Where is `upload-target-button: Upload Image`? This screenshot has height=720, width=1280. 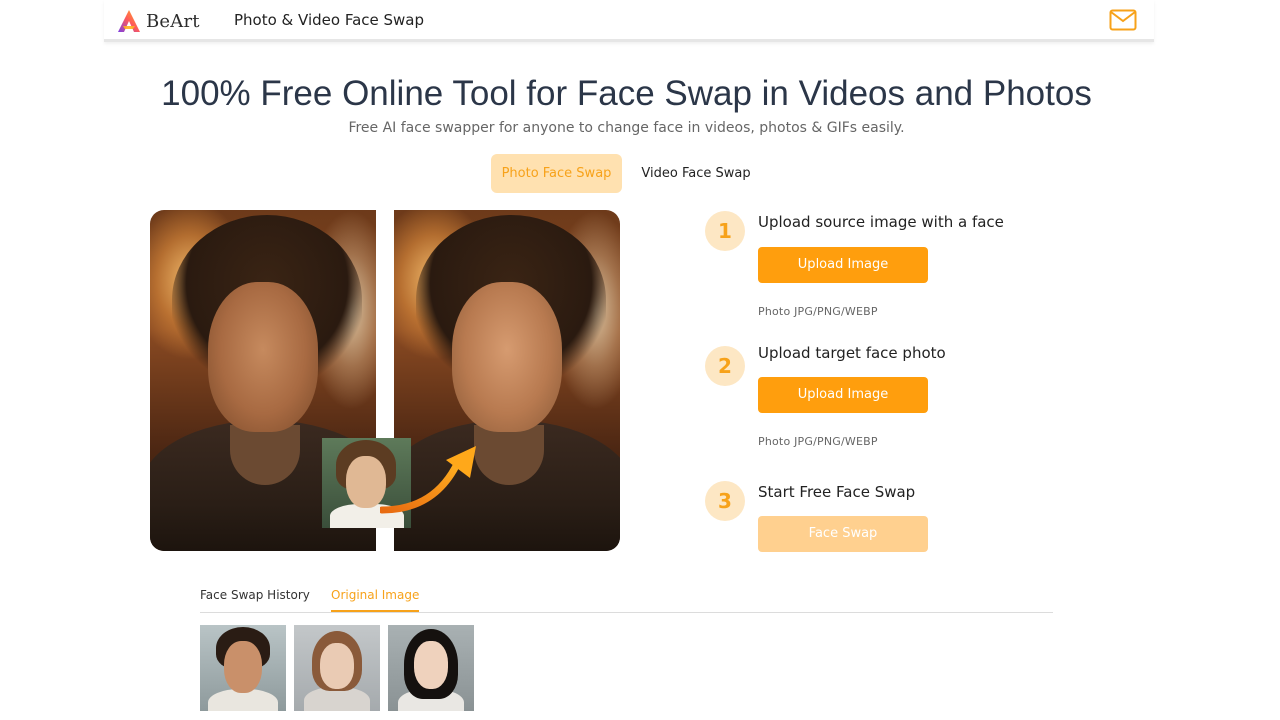 upload-target-button: Upload Image is located at coordinates (843, 395).